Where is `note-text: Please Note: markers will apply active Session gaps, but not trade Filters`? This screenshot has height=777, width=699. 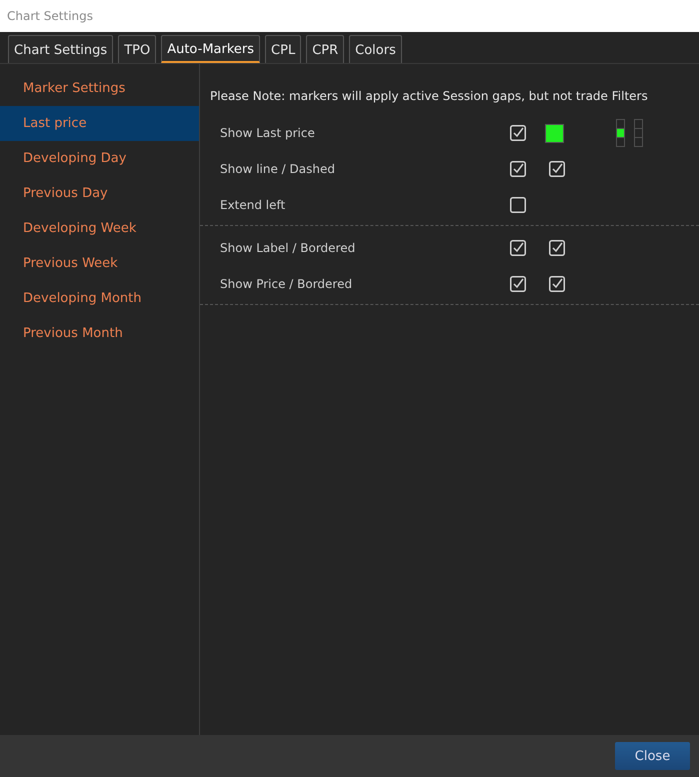
note-text: Please Note: markers will apply active Session gaps, but not trade Filters is located at coordinates (429, 97).